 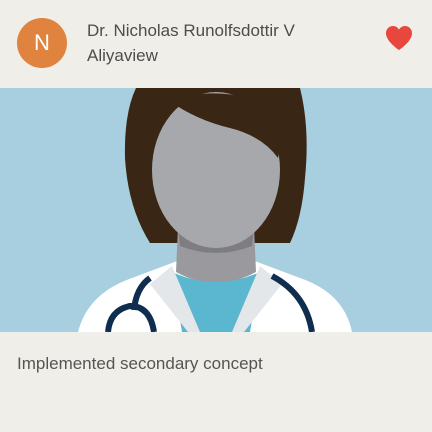 What do you see at coordinates (140, 363) in the screenshot?
I see `post-caption: Implemented secondary concept` at bounding box center [140, 363].